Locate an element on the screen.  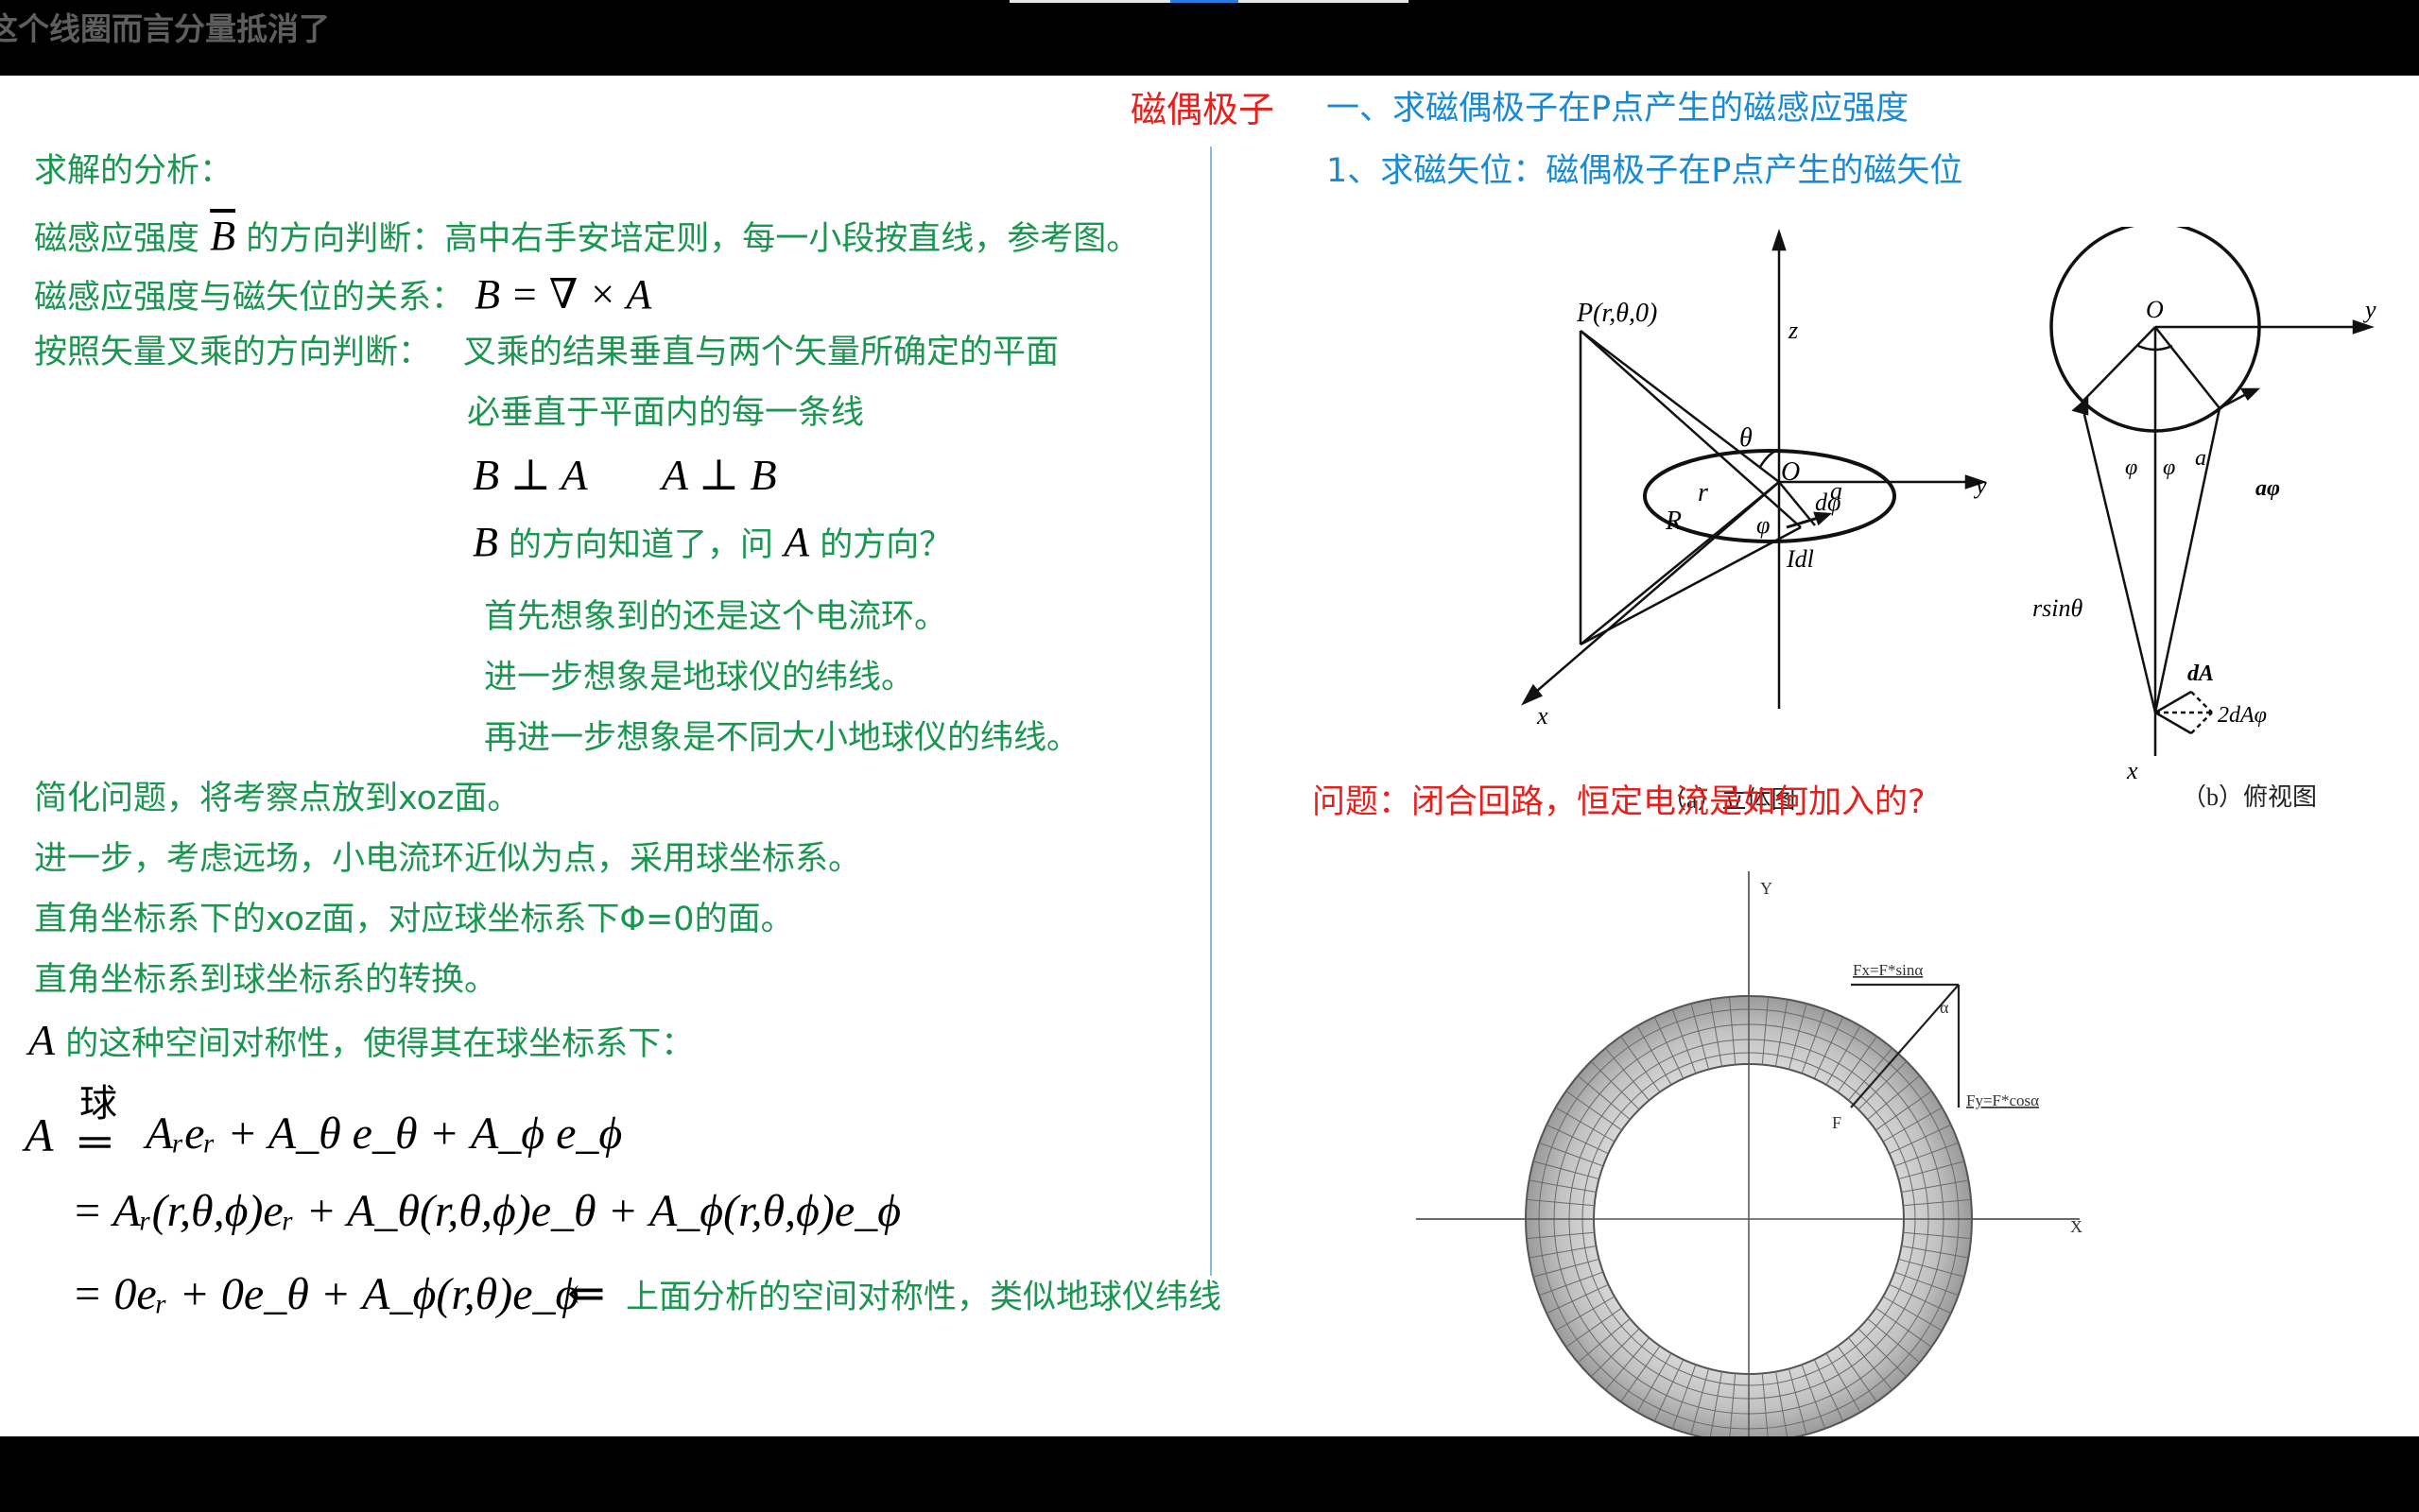
text-line: 磁感应强度 B 的方向判断：高中右手安培定则，每一小段按直线，参考图。 is located at coordinates (586, 236).